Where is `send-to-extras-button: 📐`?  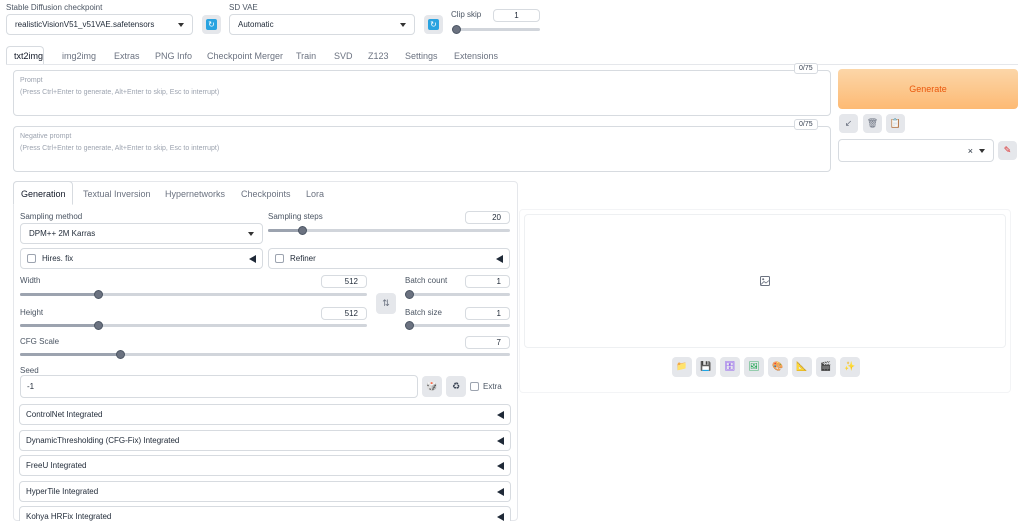 send-to-extras-button: 📐 is located at coordinates (802, 367).